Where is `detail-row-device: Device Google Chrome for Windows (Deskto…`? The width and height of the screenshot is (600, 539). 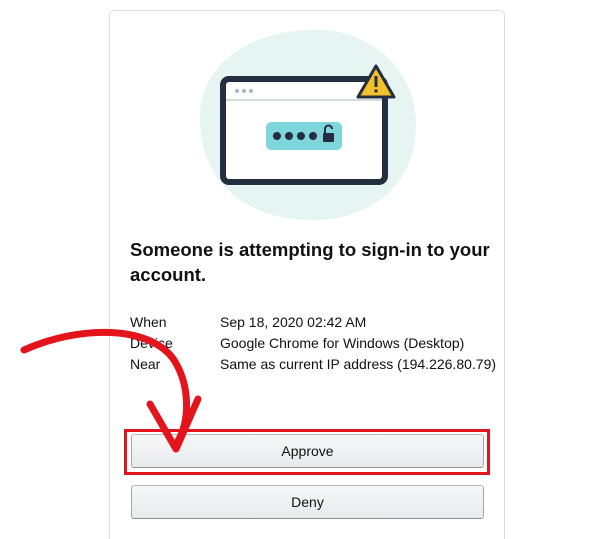 detail-row-device: Device Google Chrome for Windows (Deskto… is located at coordinates (315, 343).